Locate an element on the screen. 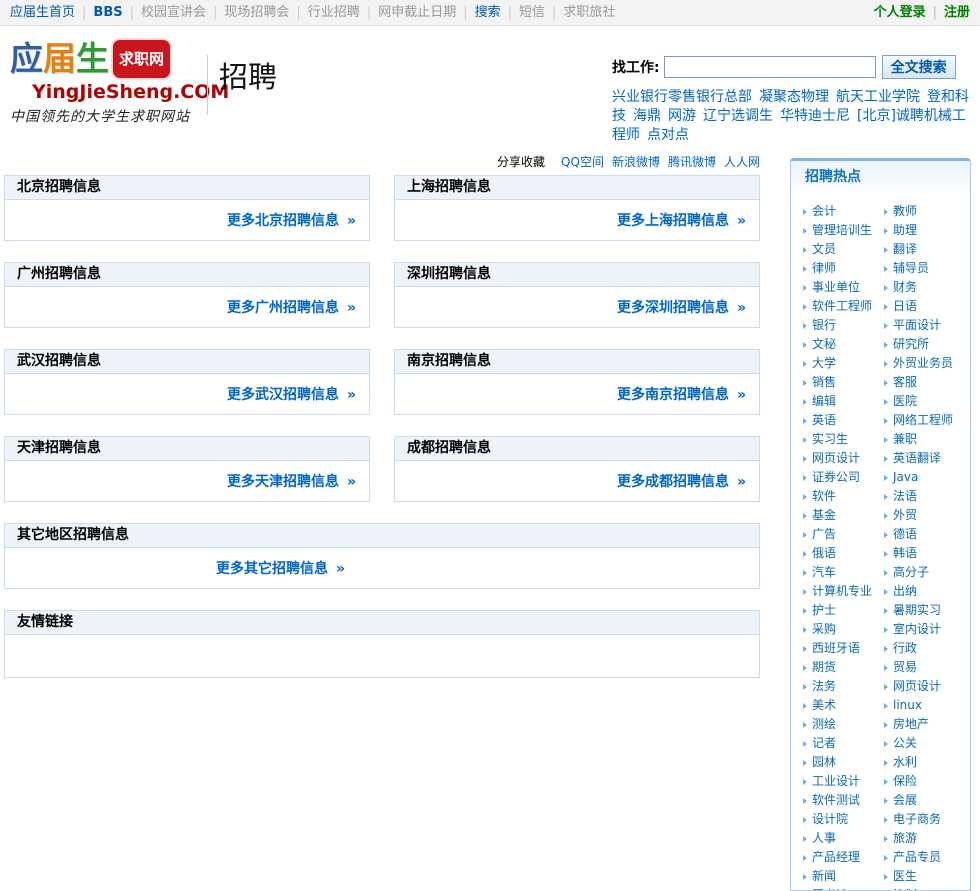 Image resolution: width=980 pixels, height=891 pixels. topnav-item-6: 搜索 is located at coordinates (488, 12).